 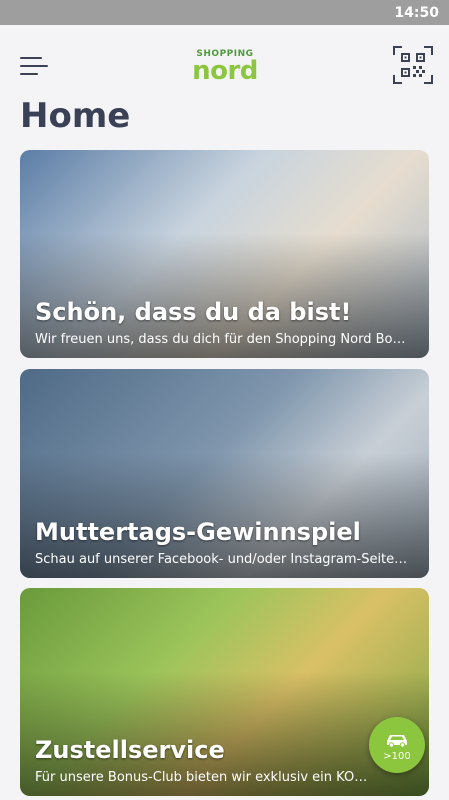 What do you see at coordinates (198, 532) in the screenshot?
I see `card-title: Muttertags-Gewinnspiel` at bounding box center [198, 532].